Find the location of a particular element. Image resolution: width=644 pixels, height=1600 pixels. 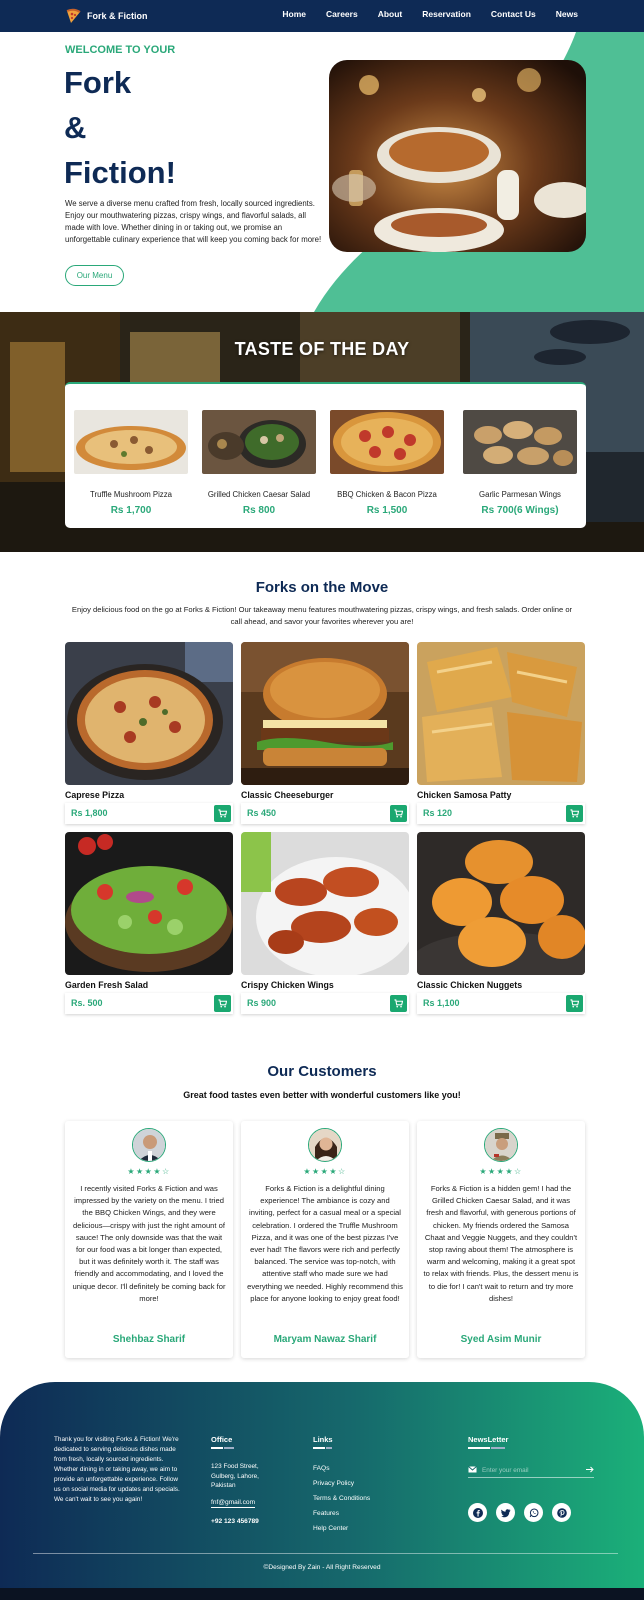

hero-title-line: Fork is located at coordinates (98, 82).